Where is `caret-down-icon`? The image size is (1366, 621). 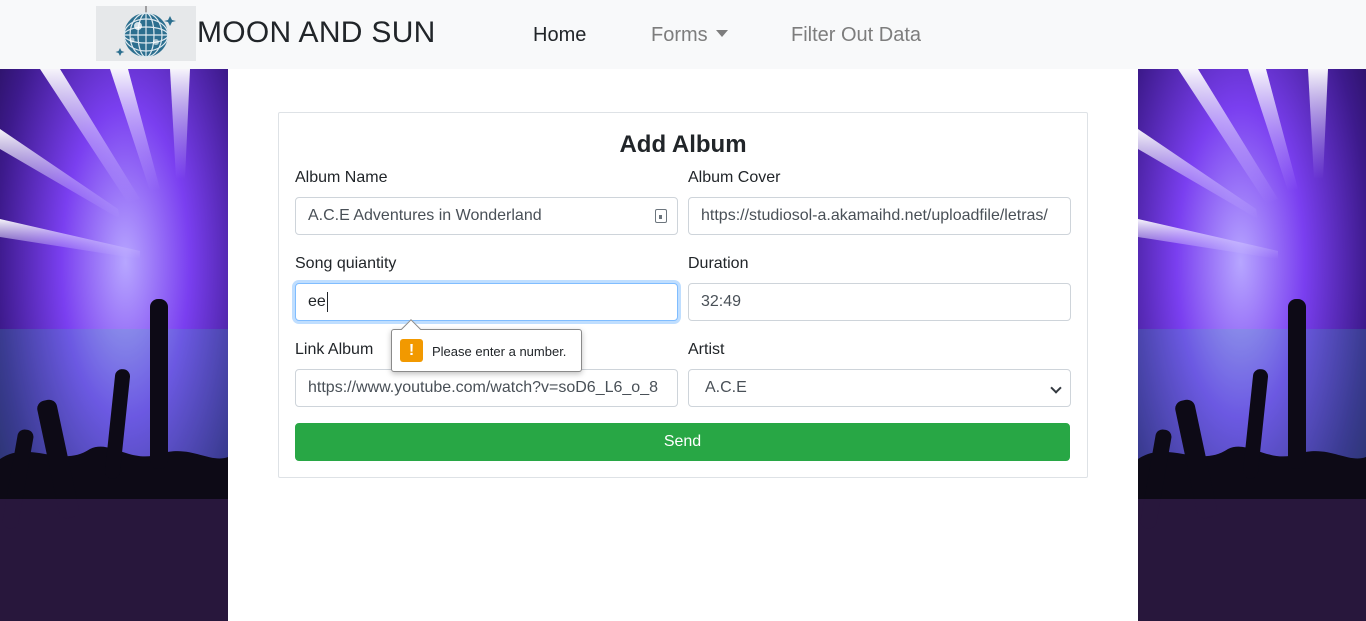
caret-down-icon is located at coordinates (721, 33).